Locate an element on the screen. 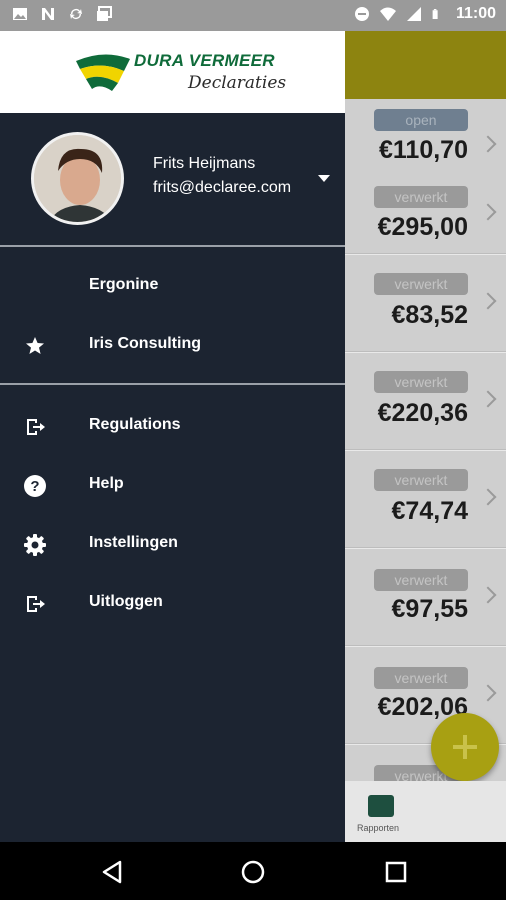 The width and height of the screenshot is (506, 900). wifi-icon is located at coordinates (387, 14).